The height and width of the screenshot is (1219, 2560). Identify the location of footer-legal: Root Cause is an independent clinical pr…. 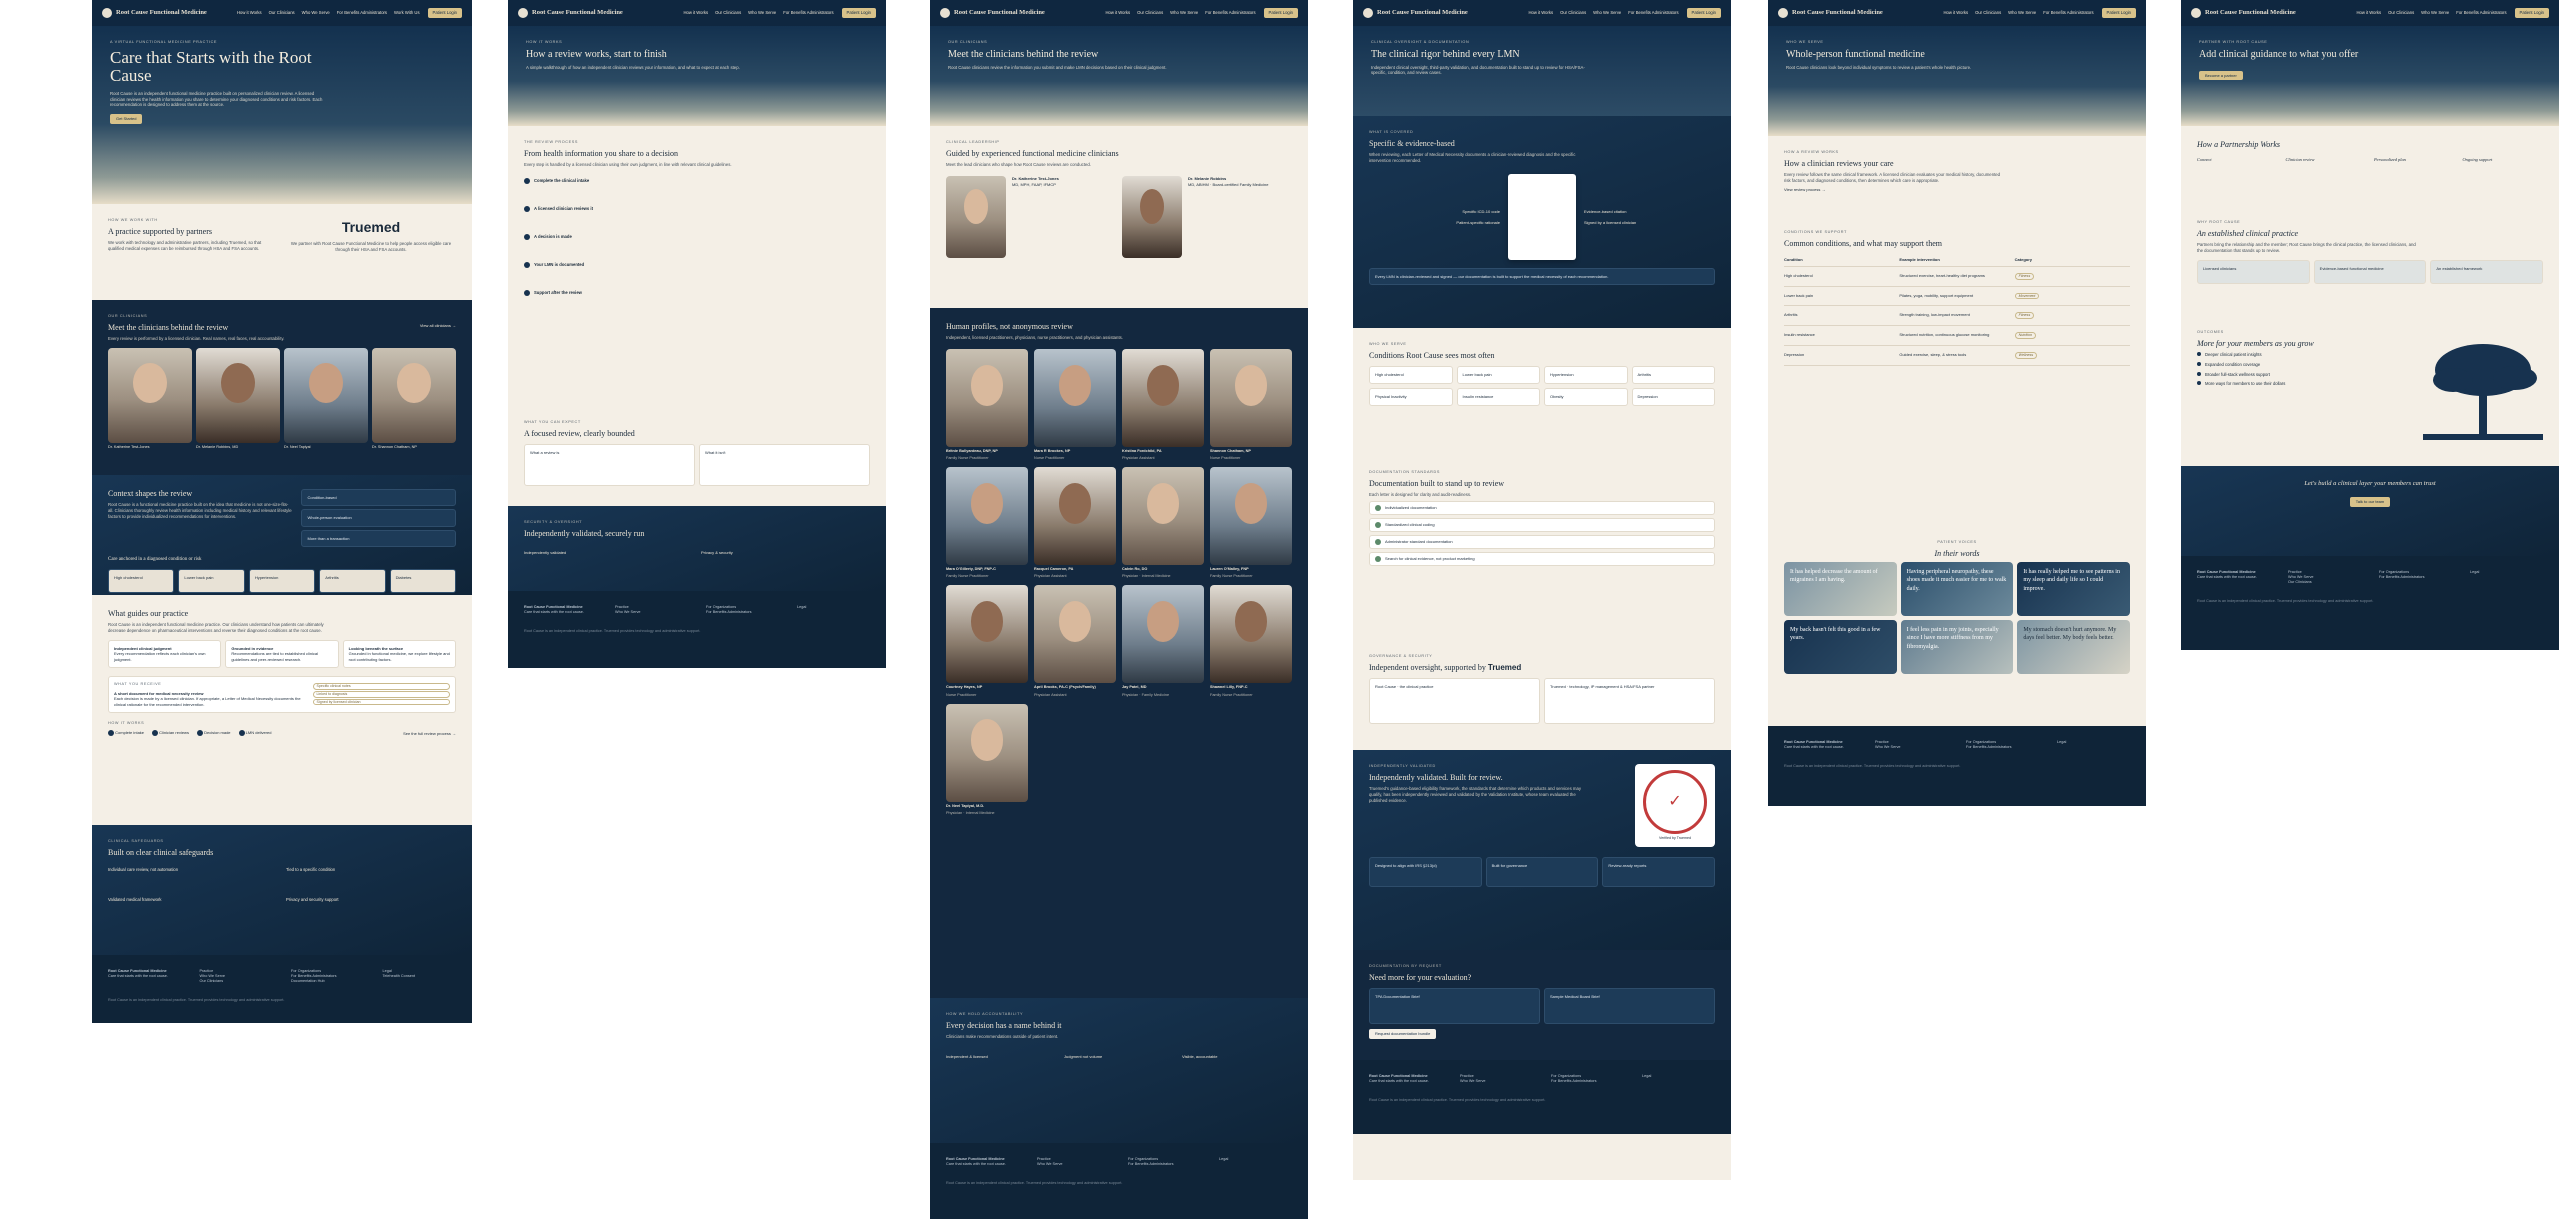
(612, 631).